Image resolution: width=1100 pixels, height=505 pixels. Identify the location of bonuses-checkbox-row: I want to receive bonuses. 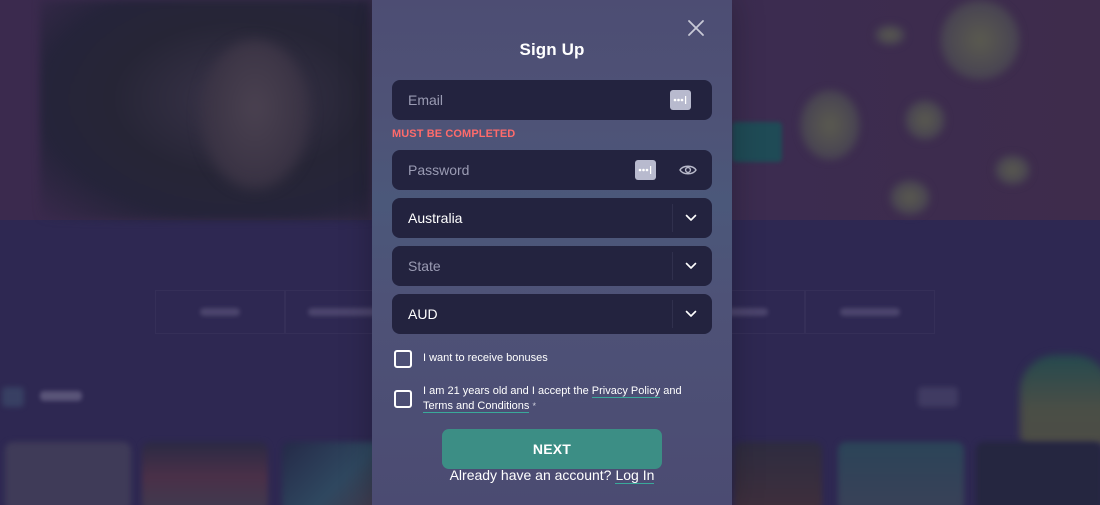
(471, 359).